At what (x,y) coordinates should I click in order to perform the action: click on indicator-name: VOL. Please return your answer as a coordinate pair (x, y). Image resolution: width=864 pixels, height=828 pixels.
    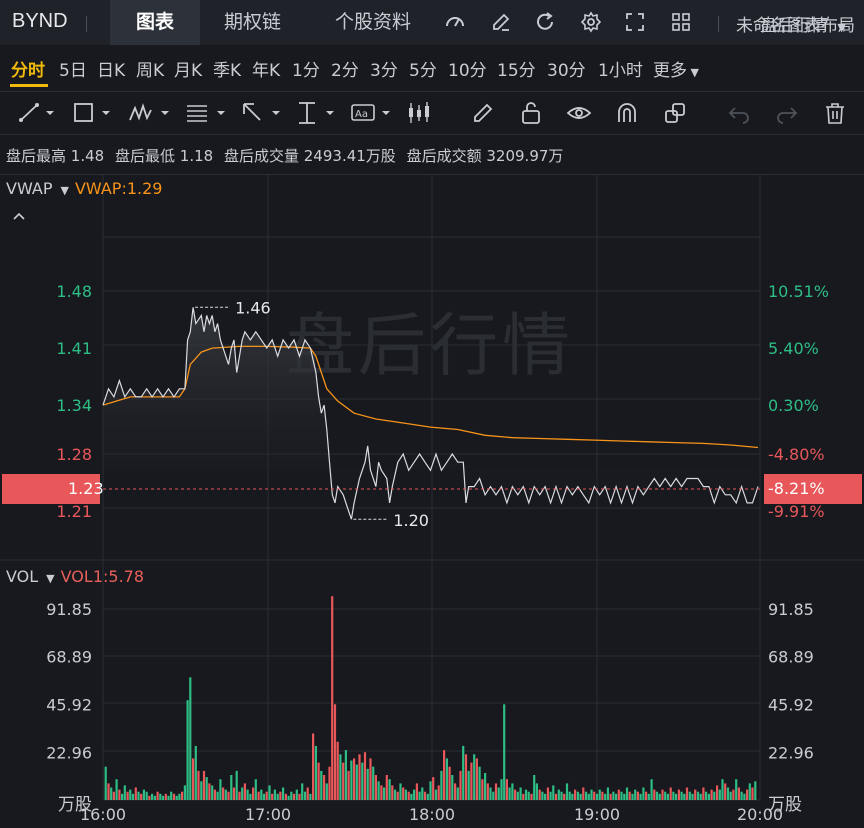
    Looking at the image, I should click on (22, 576).